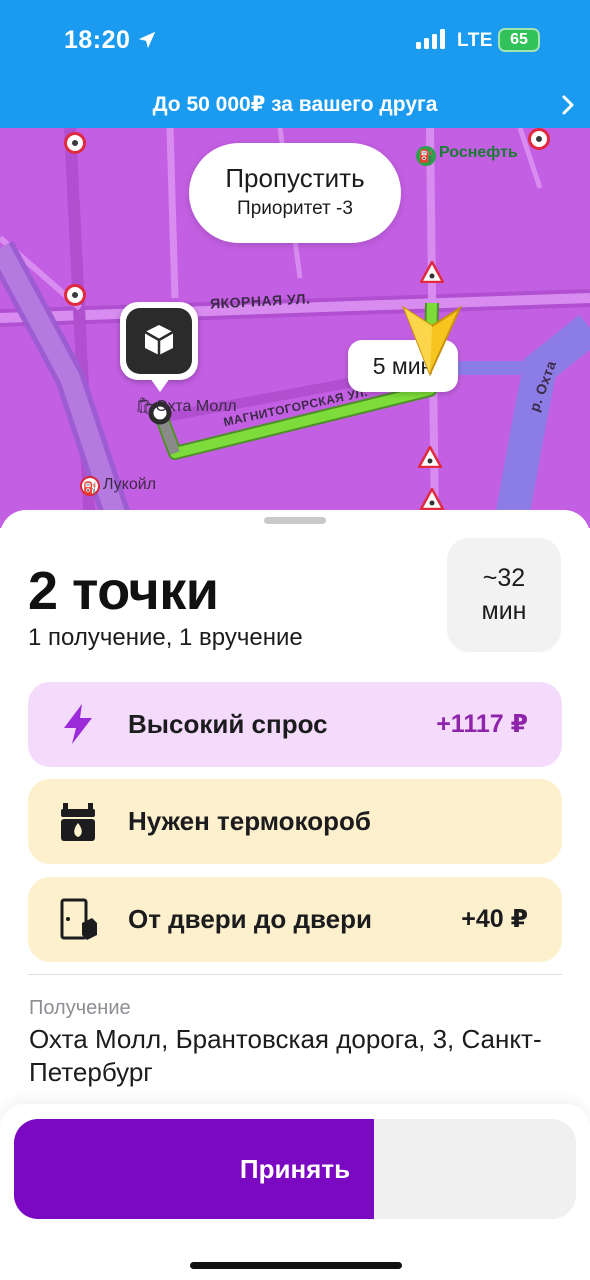 This screenshot has width=590, height=1280. Describe the element at coordinates (147, 40) in the screenshot. I see `location-arrow-icon` at that location.